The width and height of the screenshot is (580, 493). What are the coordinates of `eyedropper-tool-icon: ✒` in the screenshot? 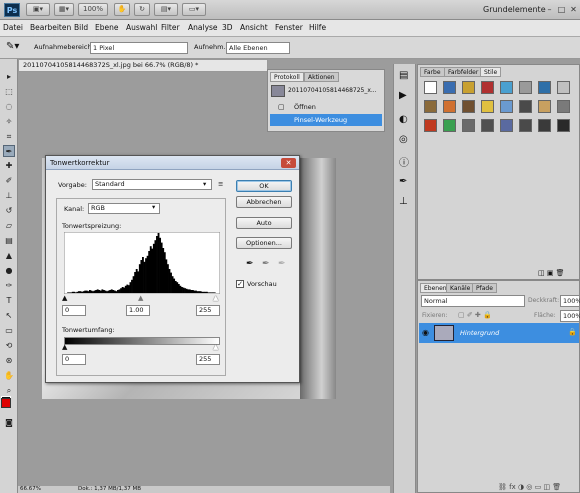 It's located at (9, 151).